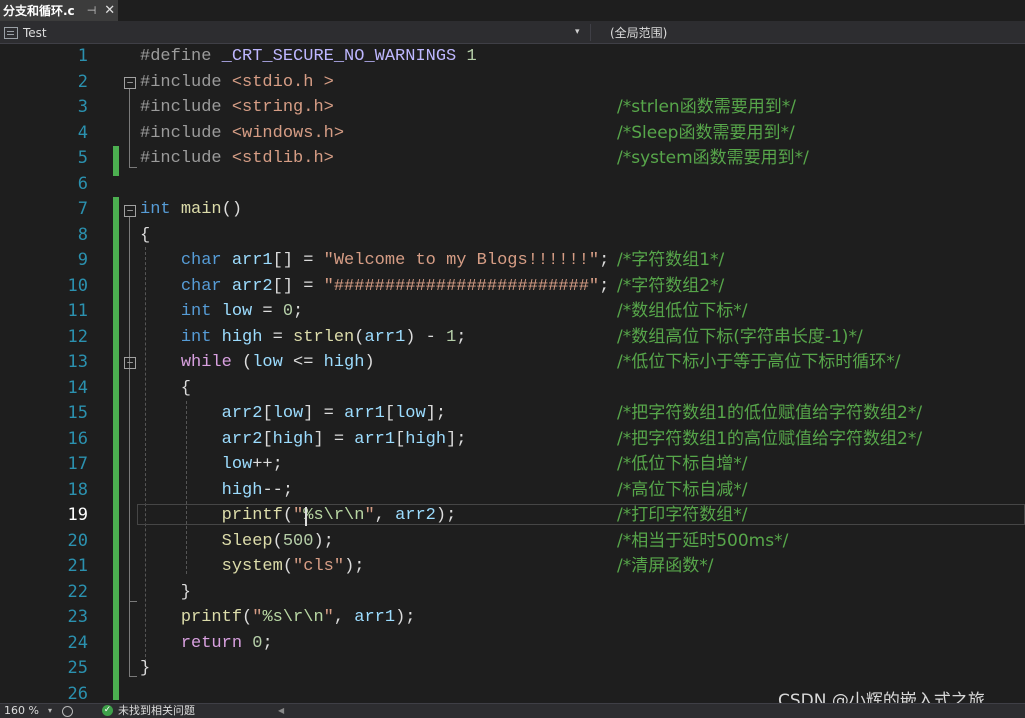 Image resolution: width=1025 pixels, height=718 pixels. Describe the element at coordinates (14, 373) in the screenshot. I see `selection-margin` at that location.